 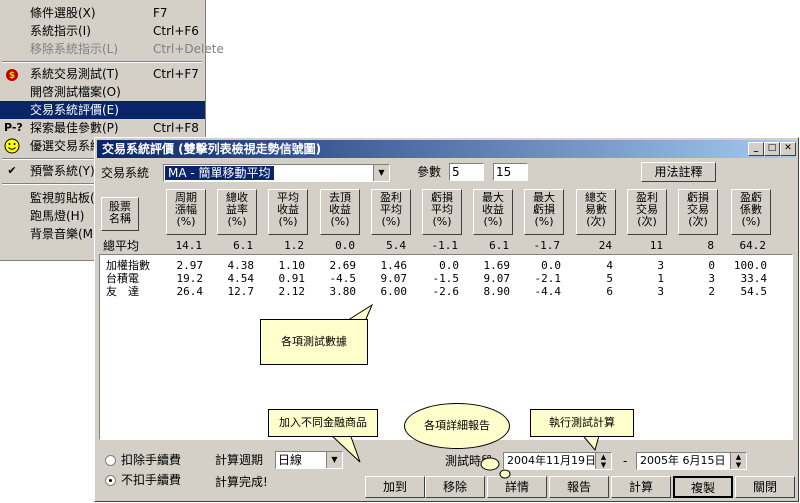 What do you see at coordinates (582, 423) in the screenshot?
I see `callout-run-calculation: 執行測試計算` at bounding box center [582, 423].